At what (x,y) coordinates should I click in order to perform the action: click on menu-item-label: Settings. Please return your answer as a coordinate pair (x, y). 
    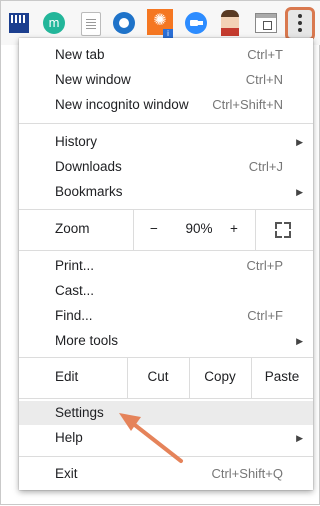
    Looking at the image, I should click on (79, 412).